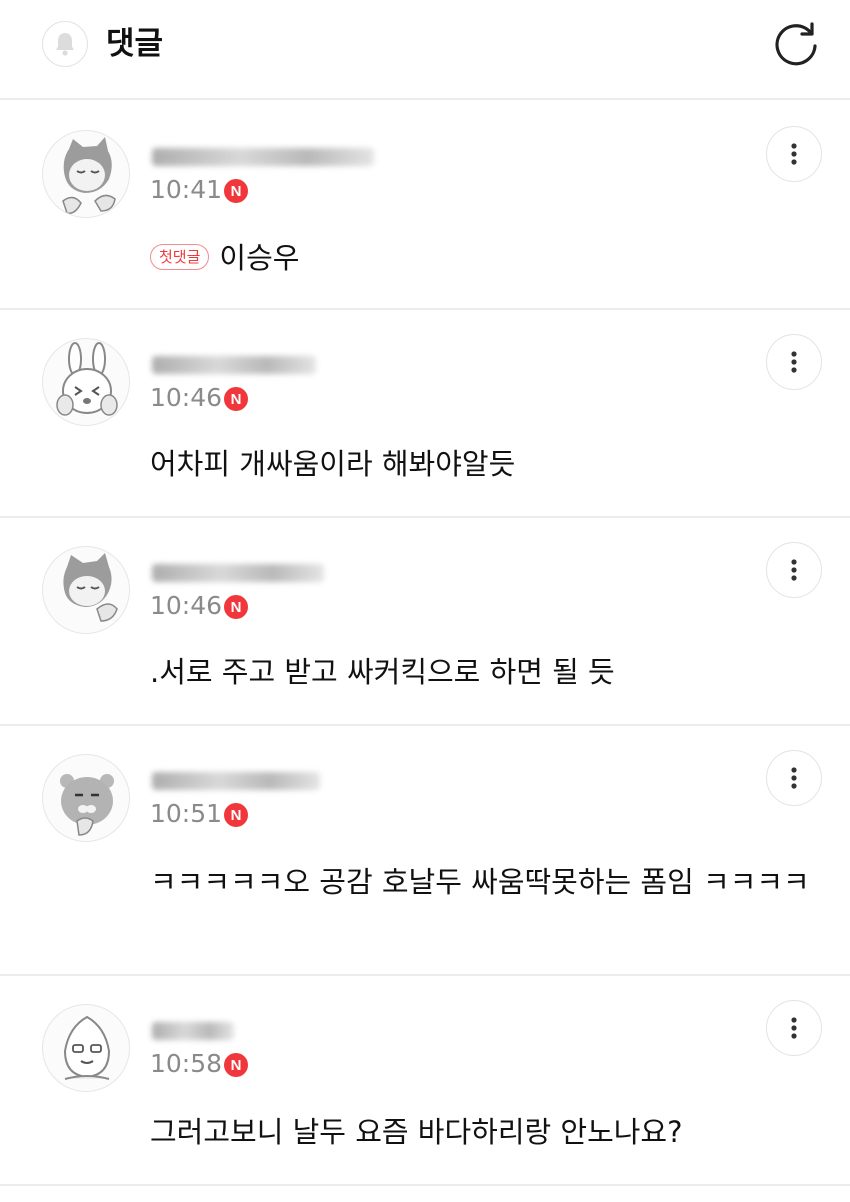 This screenshot has height=1202, width=850. What do you see at coordinates (333, 464) in the screenshot?
I see `comment-text: 어차피 개싸움이라 해봐야알듯` at bounding box center [333, 464].